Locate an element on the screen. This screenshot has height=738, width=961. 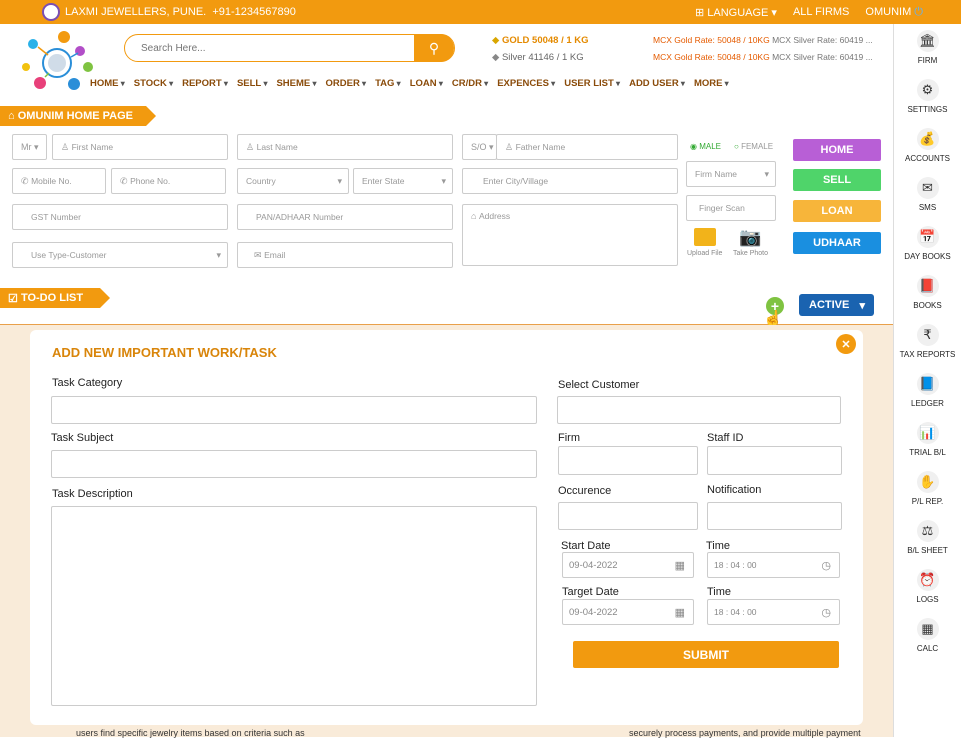
sell-button: SELL is located at coordinates (837, 180).